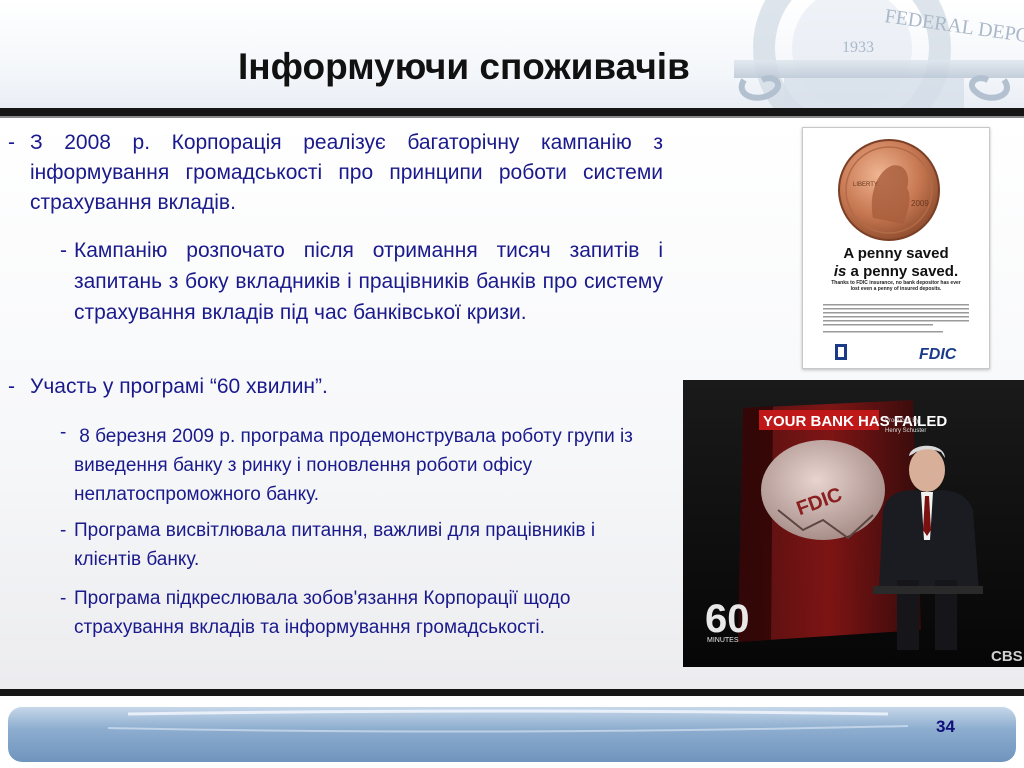 This screenshot has height=768, width=1024. Describe the element at coordinates (179, 386) in the screenshot. I see `bullet-text: Участь у програмі “60 хвилин”.` at that location.